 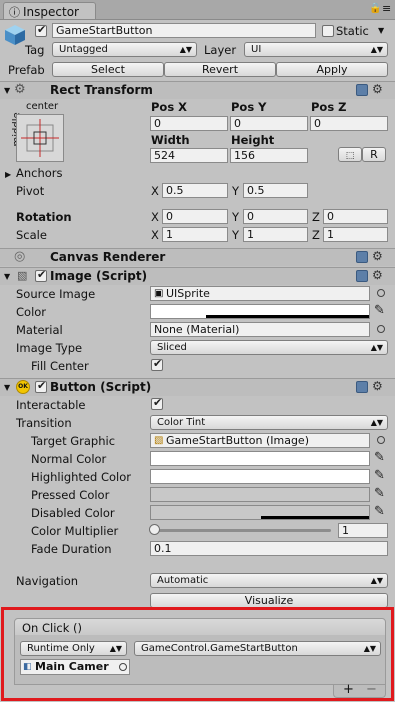 I want to click on pivot-y-field: 0.5, so click(x=275, y=190).